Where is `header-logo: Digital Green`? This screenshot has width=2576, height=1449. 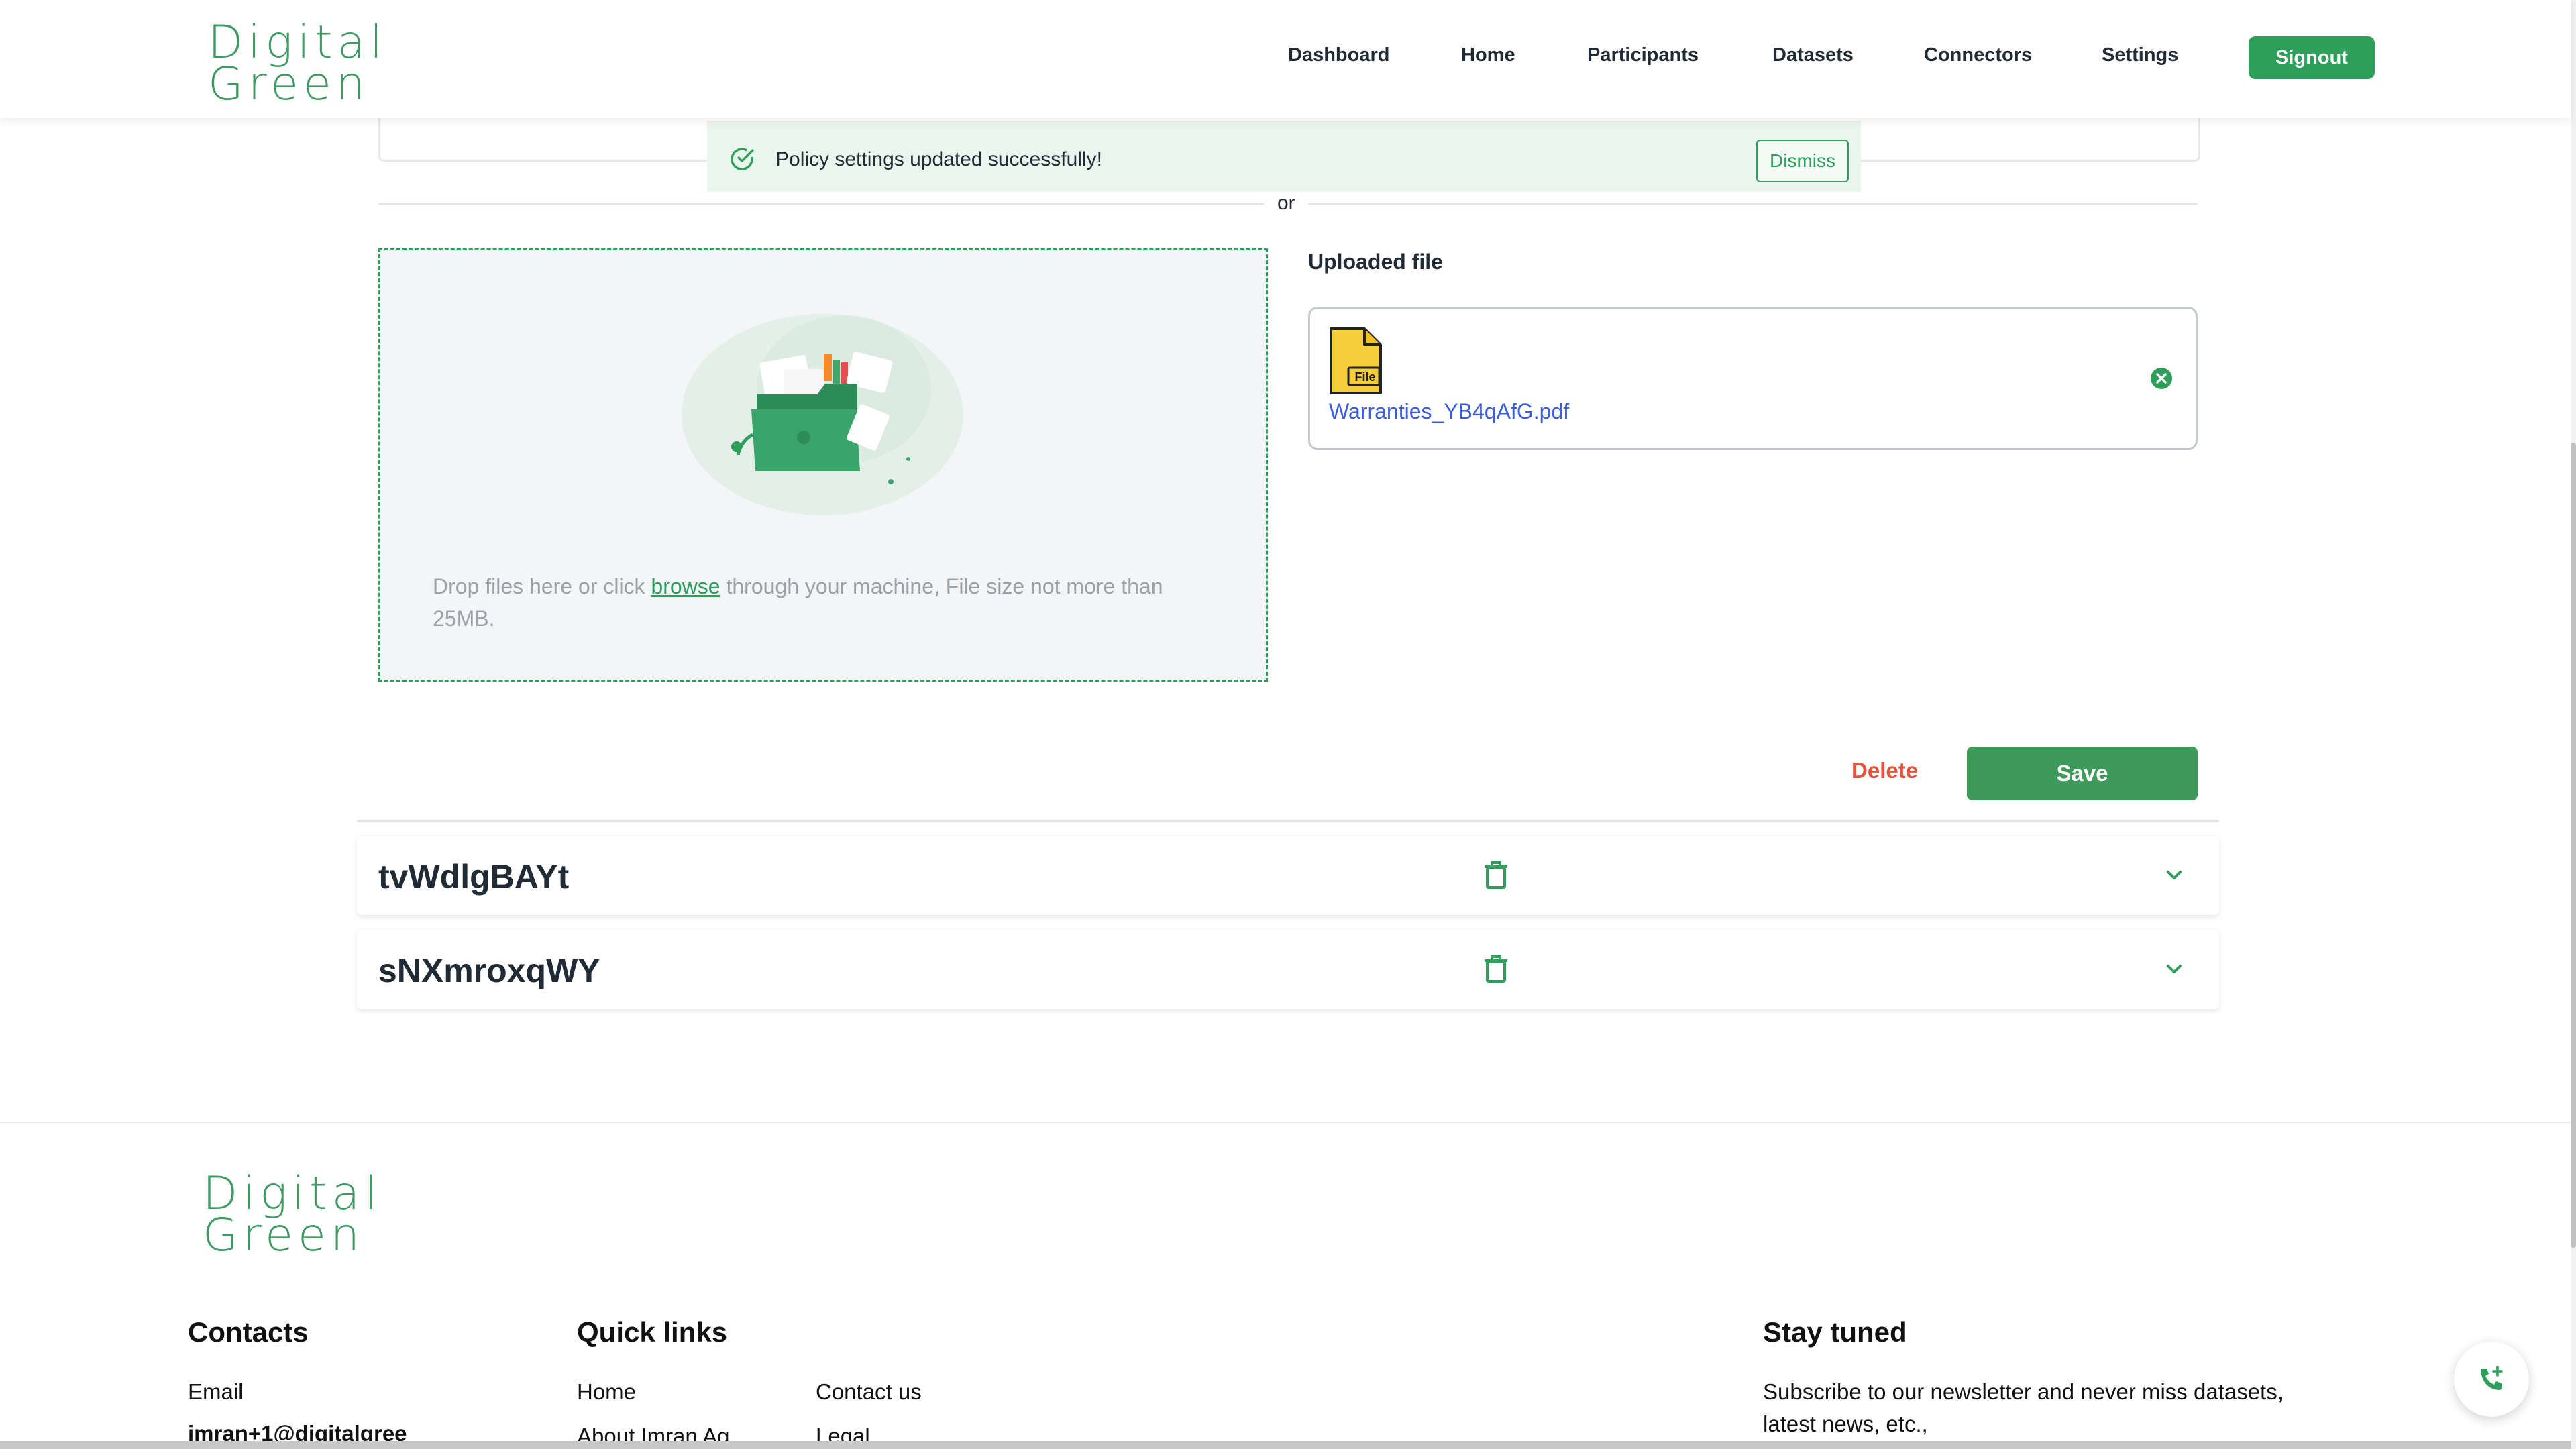 header-logo: Digital Green is located at coordinates (297, 63).